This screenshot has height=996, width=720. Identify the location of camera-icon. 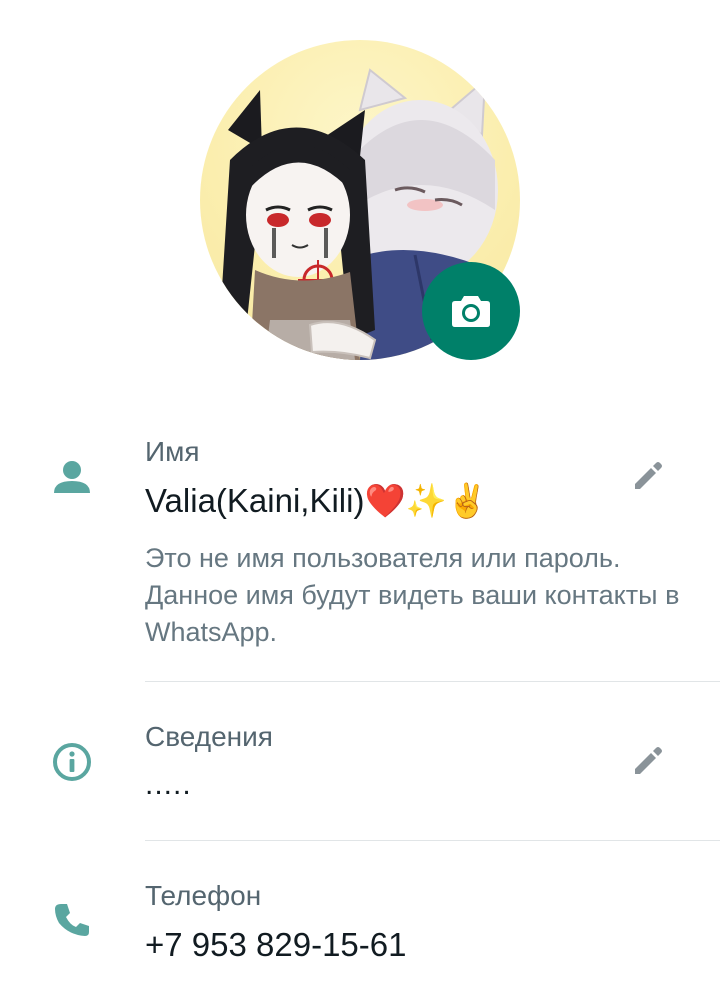
(471, 311).